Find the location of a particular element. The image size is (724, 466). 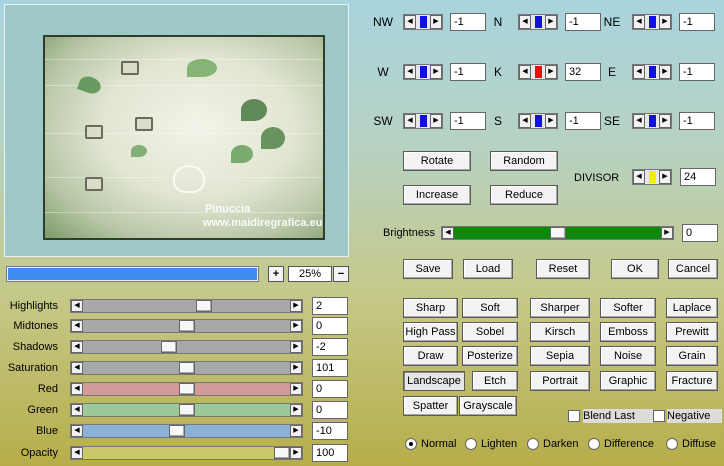

blue-input: -10 is located at coordinates (330, 431).